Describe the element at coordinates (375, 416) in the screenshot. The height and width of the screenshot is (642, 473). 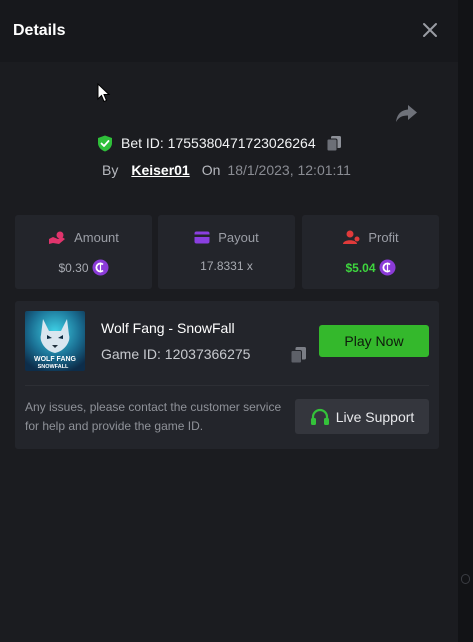
I see `live-support-label: Live Support` at that location.